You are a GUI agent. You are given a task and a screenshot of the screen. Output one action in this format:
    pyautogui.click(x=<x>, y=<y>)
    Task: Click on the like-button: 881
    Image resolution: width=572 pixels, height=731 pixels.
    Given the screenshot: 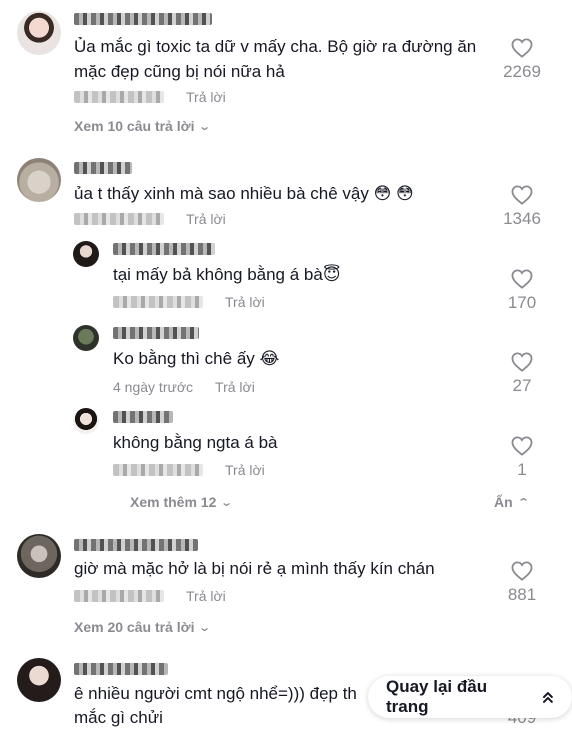 What is the action you would take?
    pyautogui.click(x=522, y=583)
    